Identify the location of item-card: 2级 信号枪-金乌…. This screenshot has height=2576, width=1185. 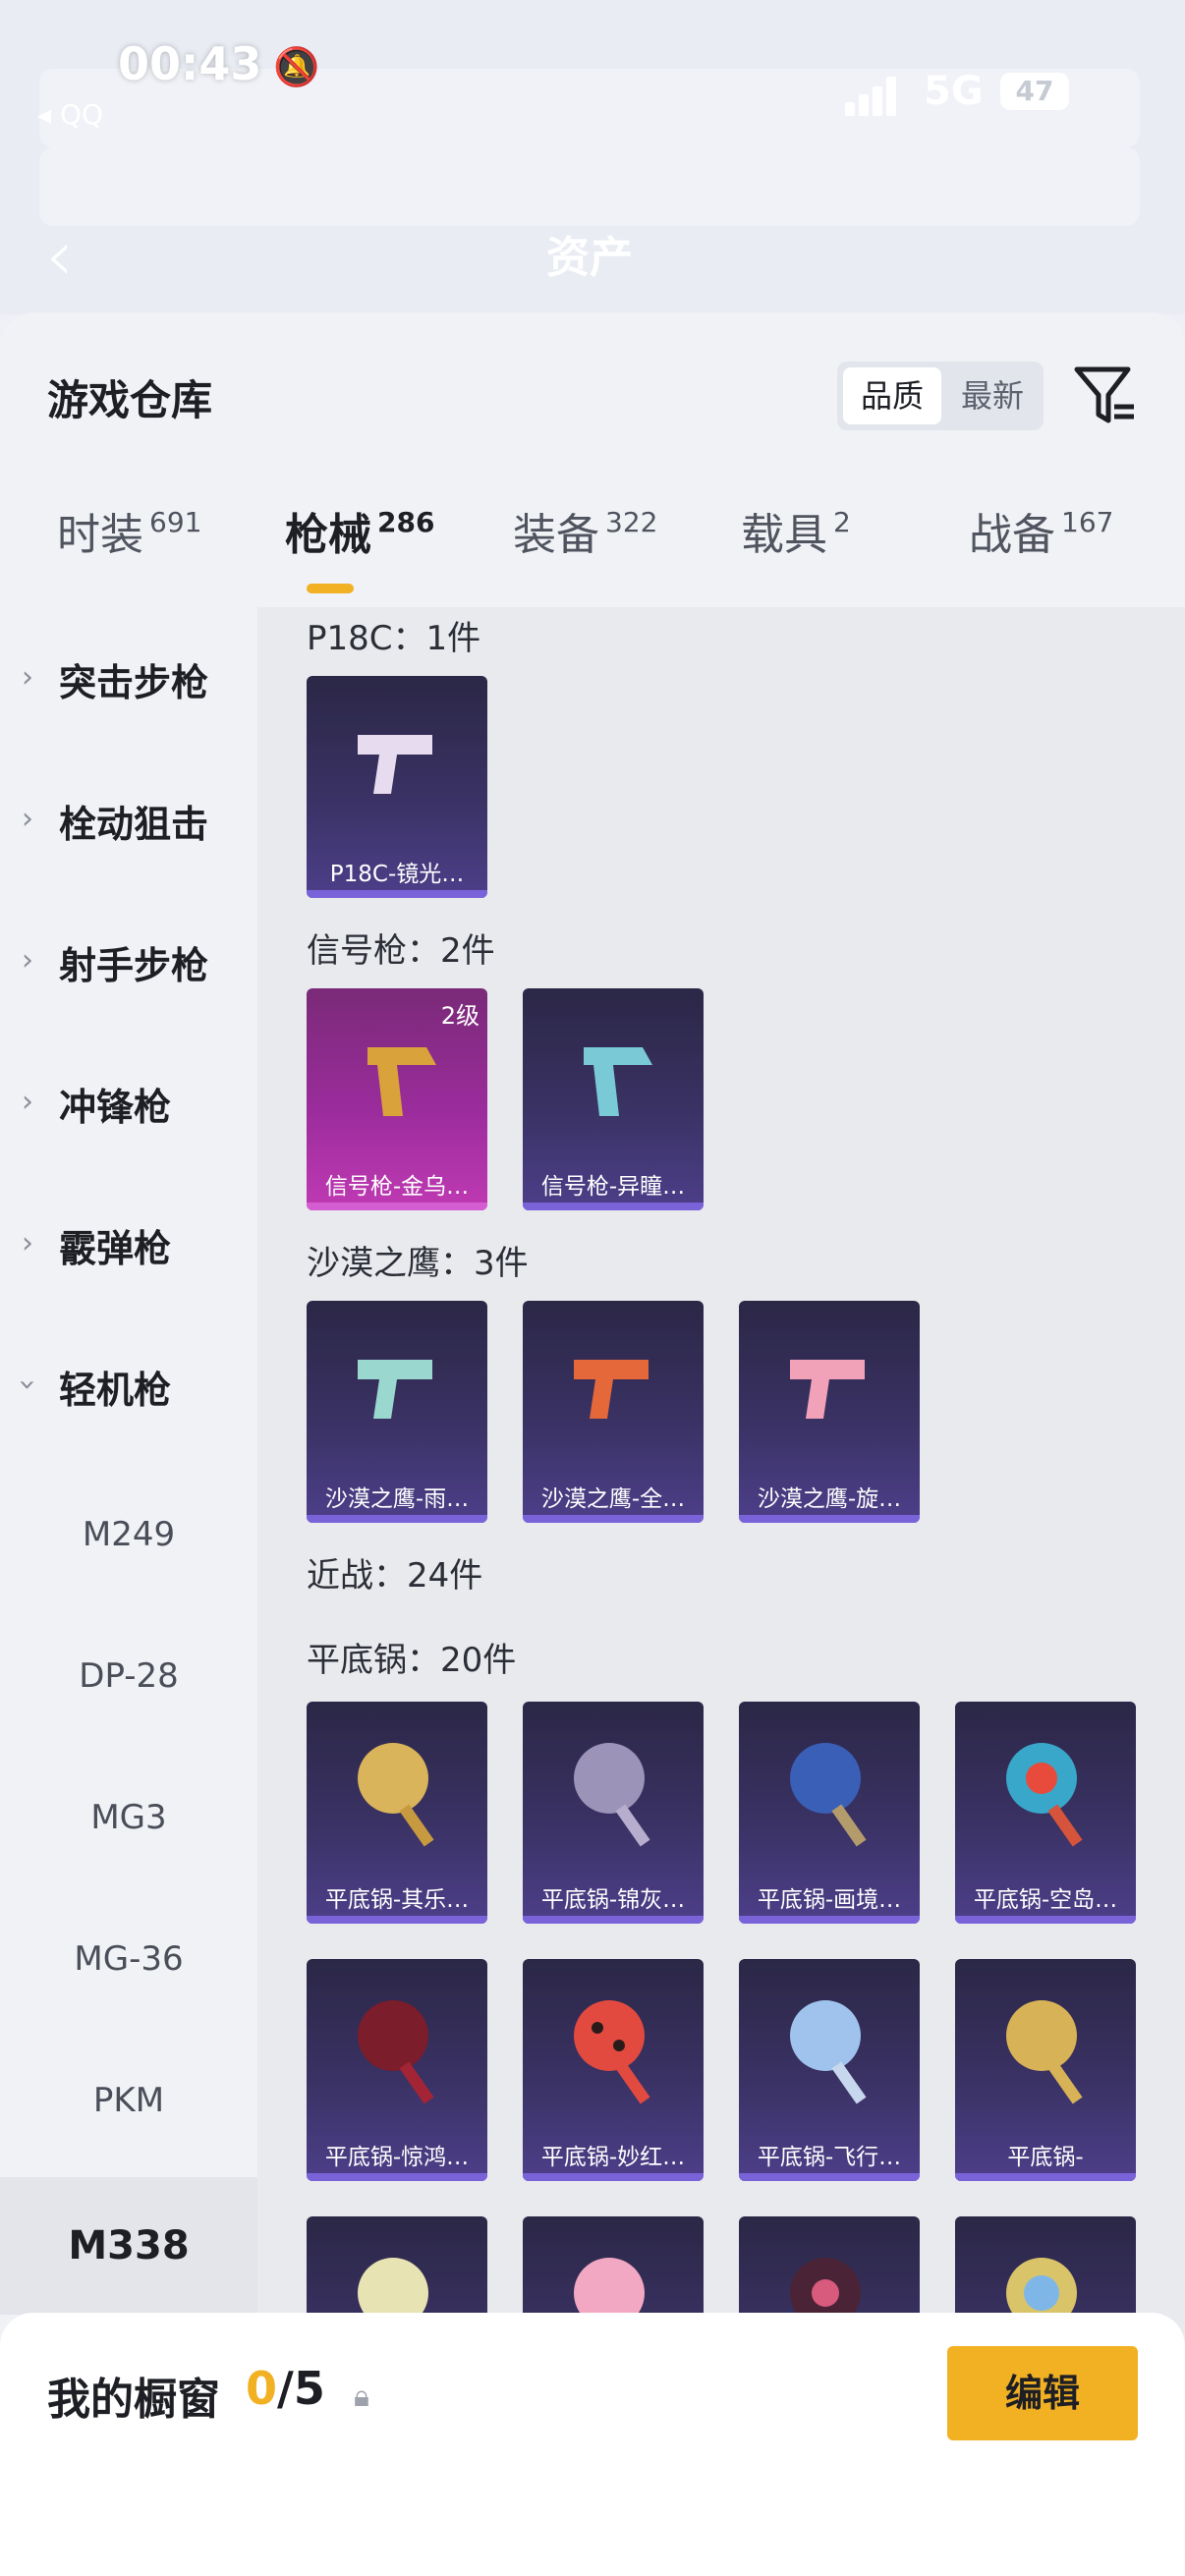
(397, 1099).